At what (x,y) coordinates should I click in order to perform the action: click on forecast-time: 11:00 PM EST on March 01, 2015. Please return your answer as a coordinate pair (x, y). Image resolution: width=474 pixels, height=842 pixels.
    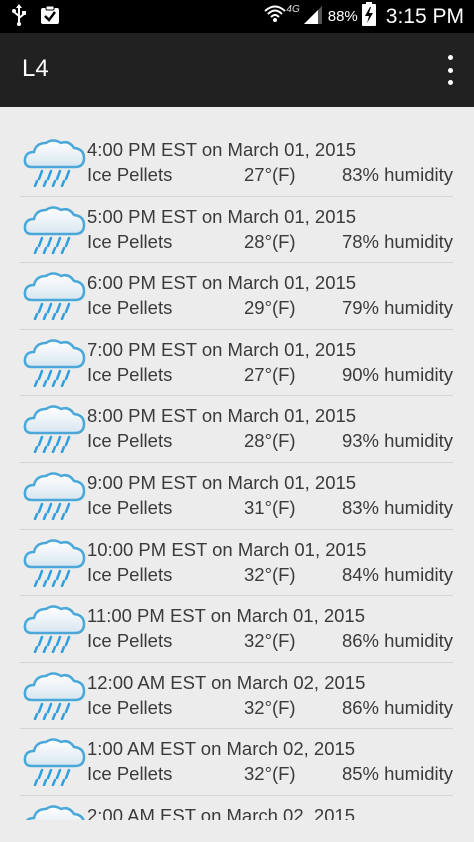
    Looking at the image, I should click on (226, 616).